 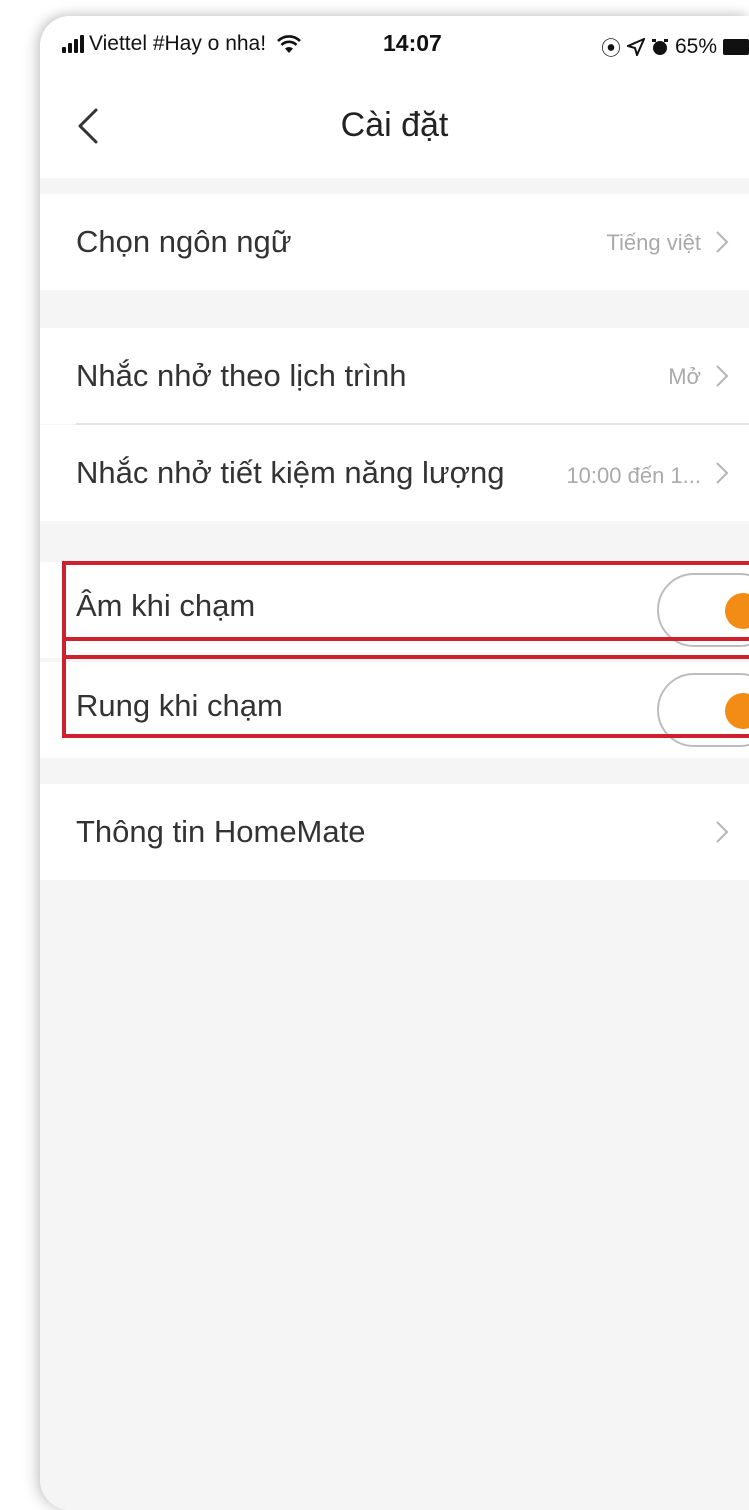 I want to click on touch-sound-row: Âm khi chạm, so click(x=394, y=610).